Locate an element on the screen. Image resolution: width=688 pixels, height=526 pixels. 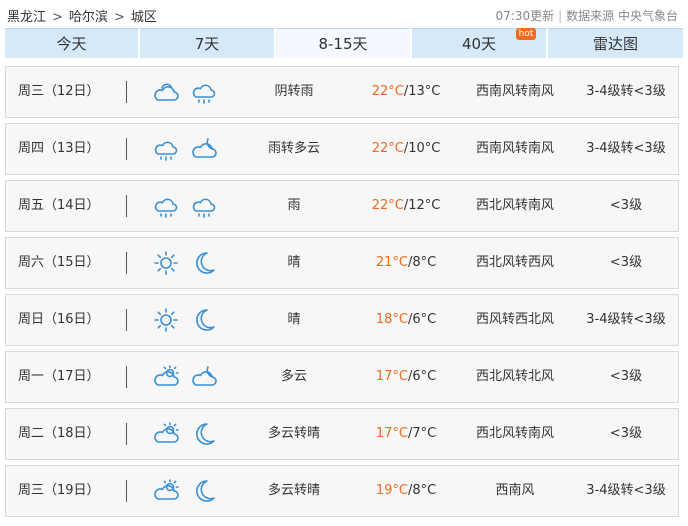
weather-desc: 多云转晴 is located at coordinates (293, 490).